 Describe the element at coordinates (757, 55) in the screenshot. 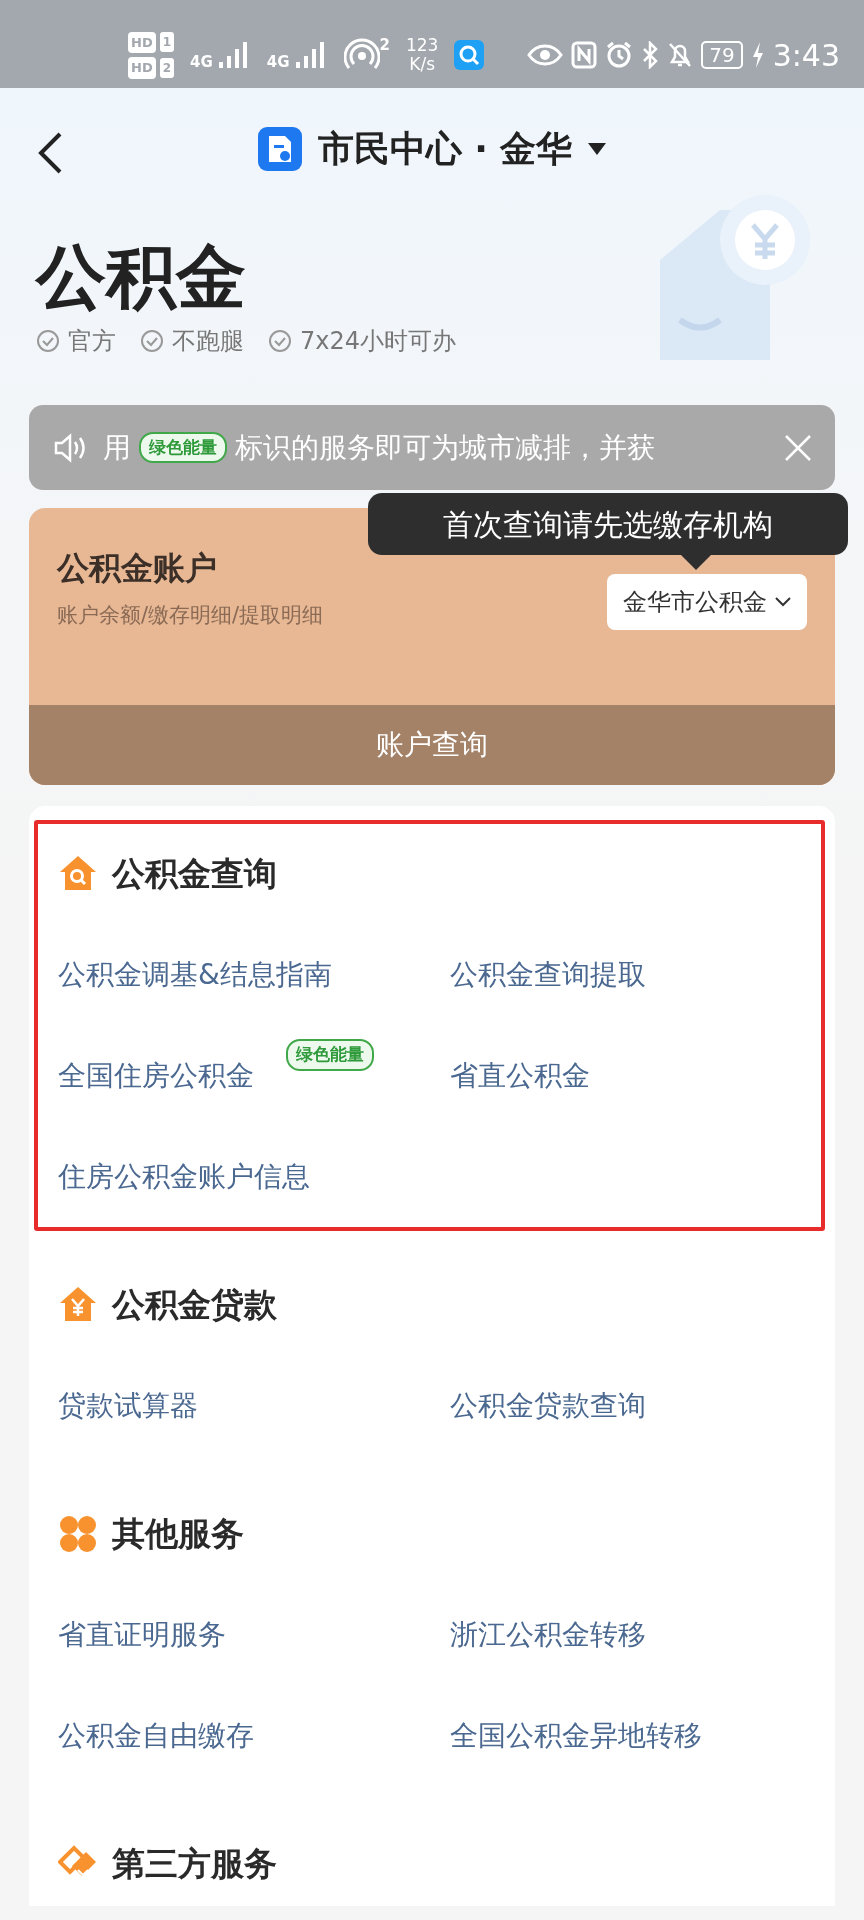

I see `charging-icon` at that location.